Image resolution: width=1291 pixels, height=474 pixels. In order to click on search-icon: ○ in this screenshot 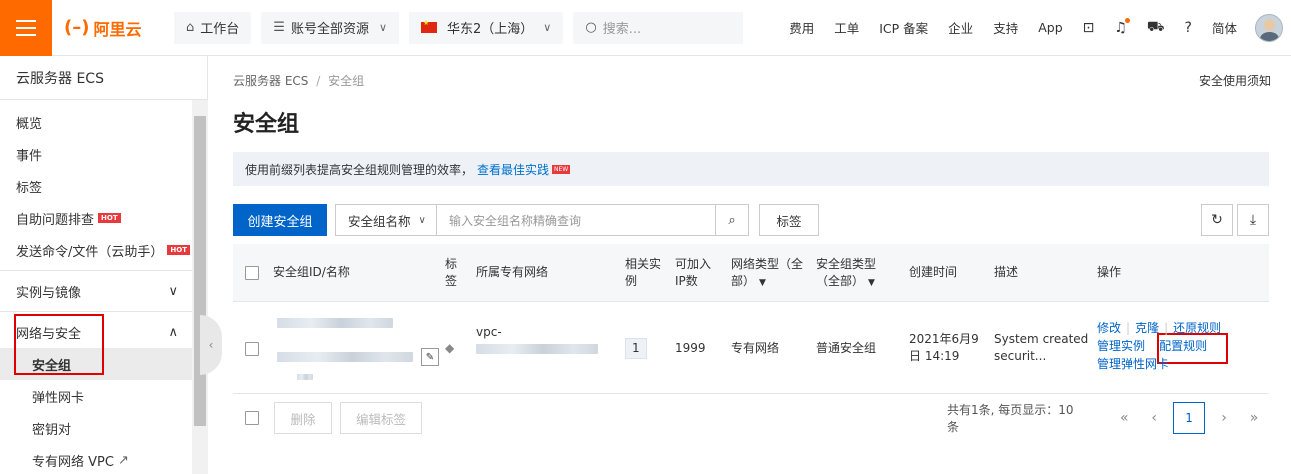, I will do `click(591, 27)`.